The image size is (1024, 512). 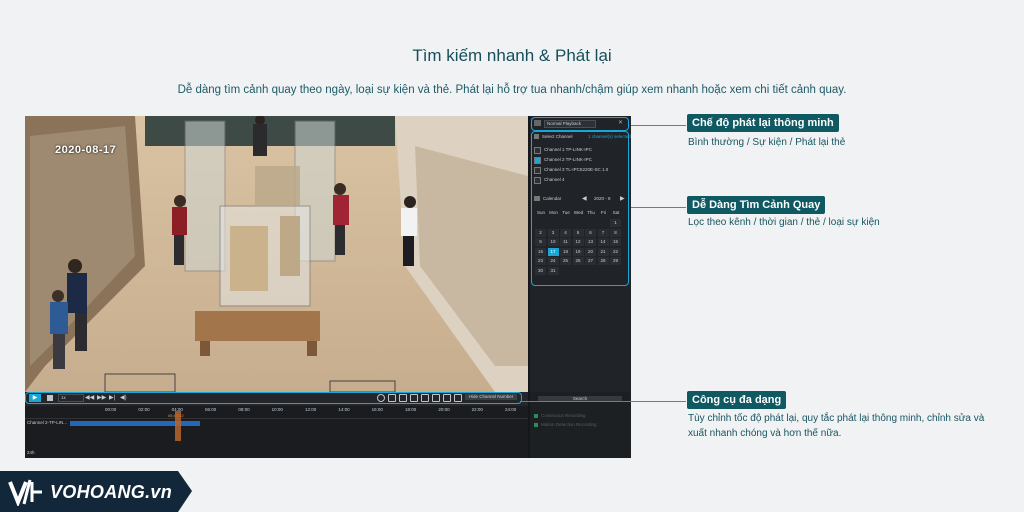 What do you see at coordinates (565, 242) in the screenshot?
I see `calendar-day: 11` at bounding box center [565, 242].